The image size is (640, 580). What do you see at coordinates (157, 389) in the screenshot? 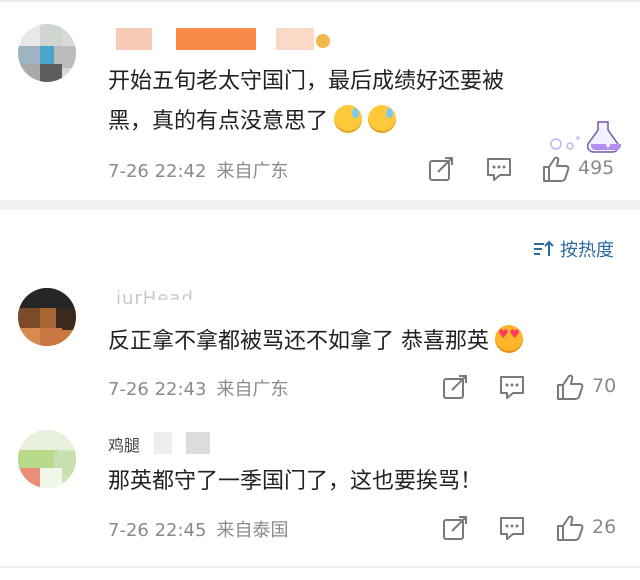
I see `comment-date: 7-26 22:43` at bounding box center [157, 389].